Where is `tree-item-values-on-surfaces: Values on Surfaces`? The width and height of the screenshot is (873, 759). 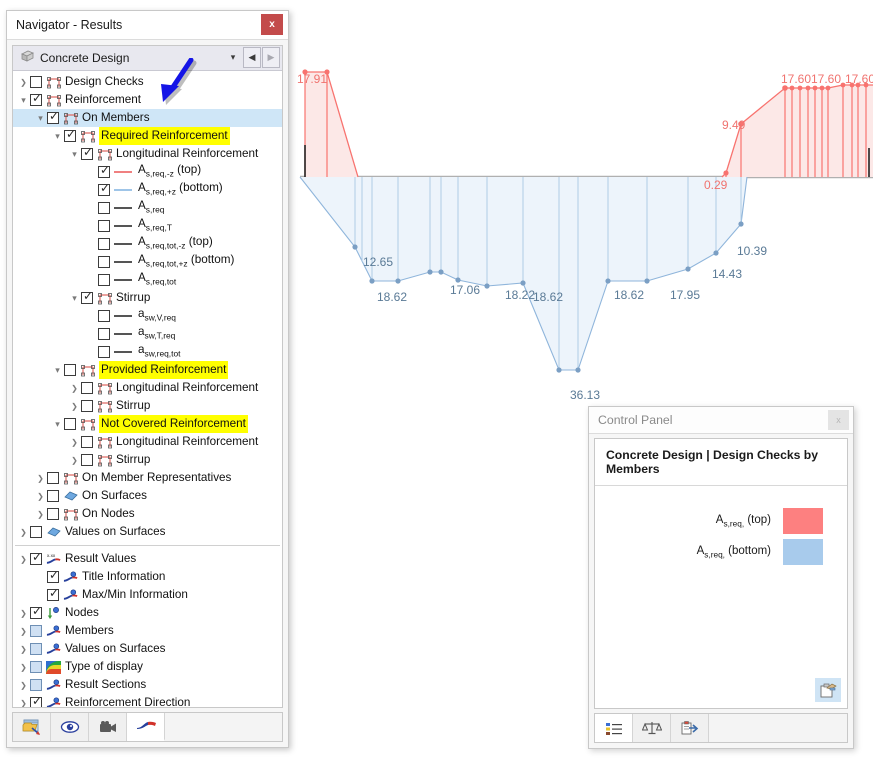
tree-item-values-on-surfaces: Values on Surfaces is located at coordinates (147, 532).